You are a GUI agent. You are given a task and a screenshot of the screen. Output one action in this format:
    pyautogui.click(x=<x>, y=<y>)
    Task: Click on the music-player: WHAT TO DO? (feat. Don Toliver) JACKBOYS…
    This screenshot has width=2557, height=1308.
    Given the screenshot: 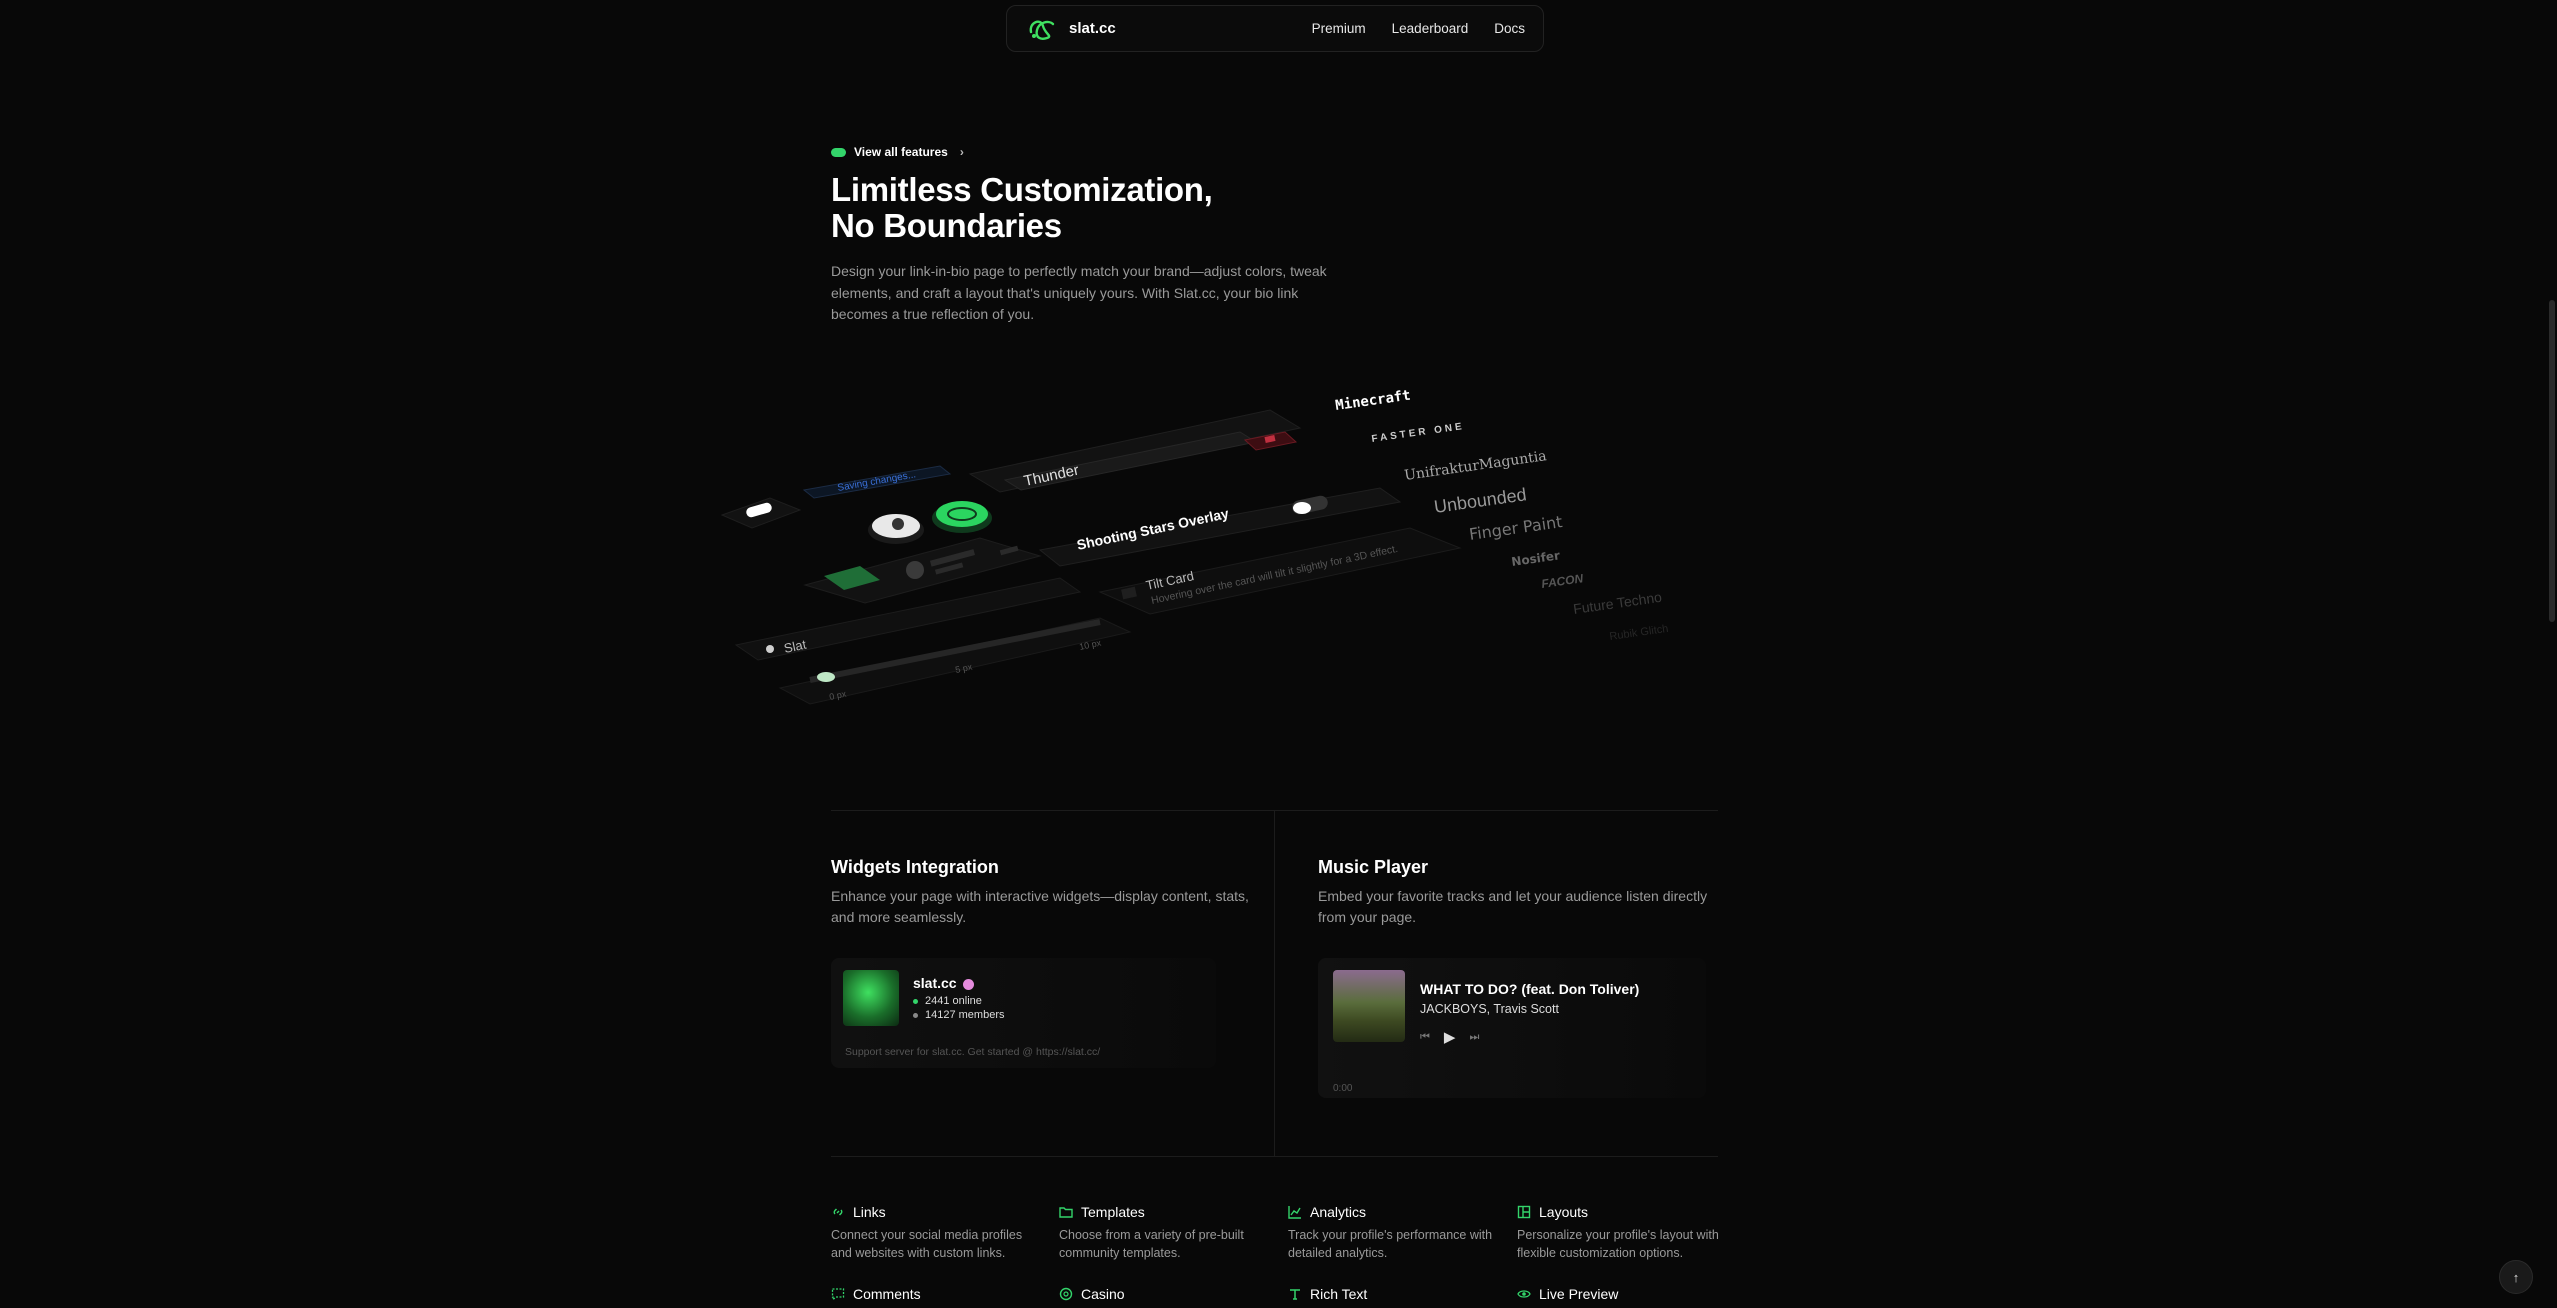 What is the action you would take?
    pyautogui.click(x=1512, y=1028)
    